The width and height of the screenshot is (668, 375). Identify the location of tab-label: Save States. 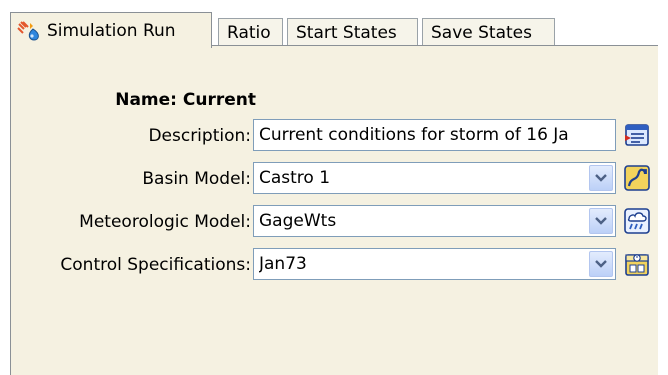
(481, 32).